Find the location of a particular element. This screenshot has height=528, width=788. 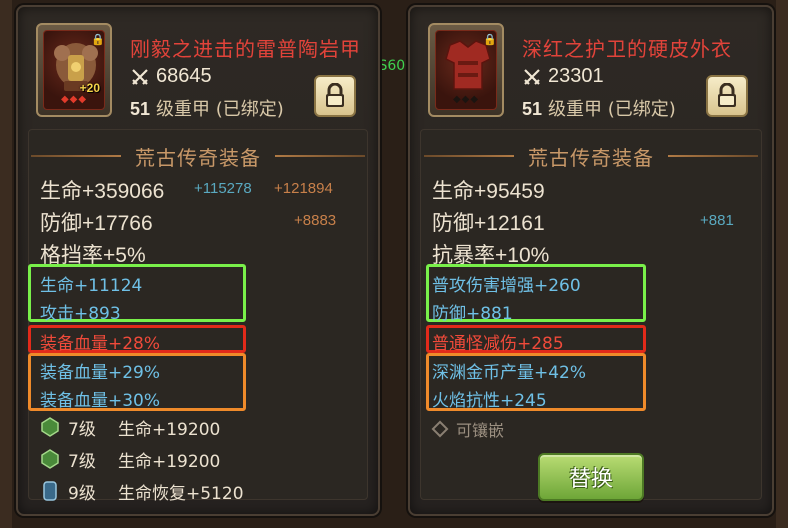

item-icon-frame: 🔒 ◆◆◆ is located at coordinates (466, 70).